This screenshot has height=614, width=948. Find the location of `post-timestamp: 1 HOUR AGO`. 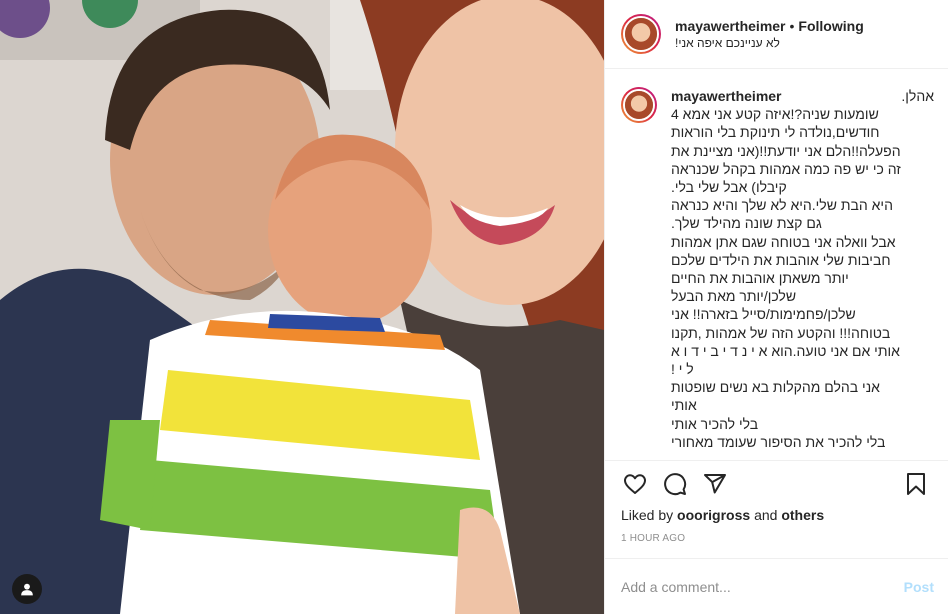

post-timestamp: 1 HOUR AGO is located at coordinates (776, 540).